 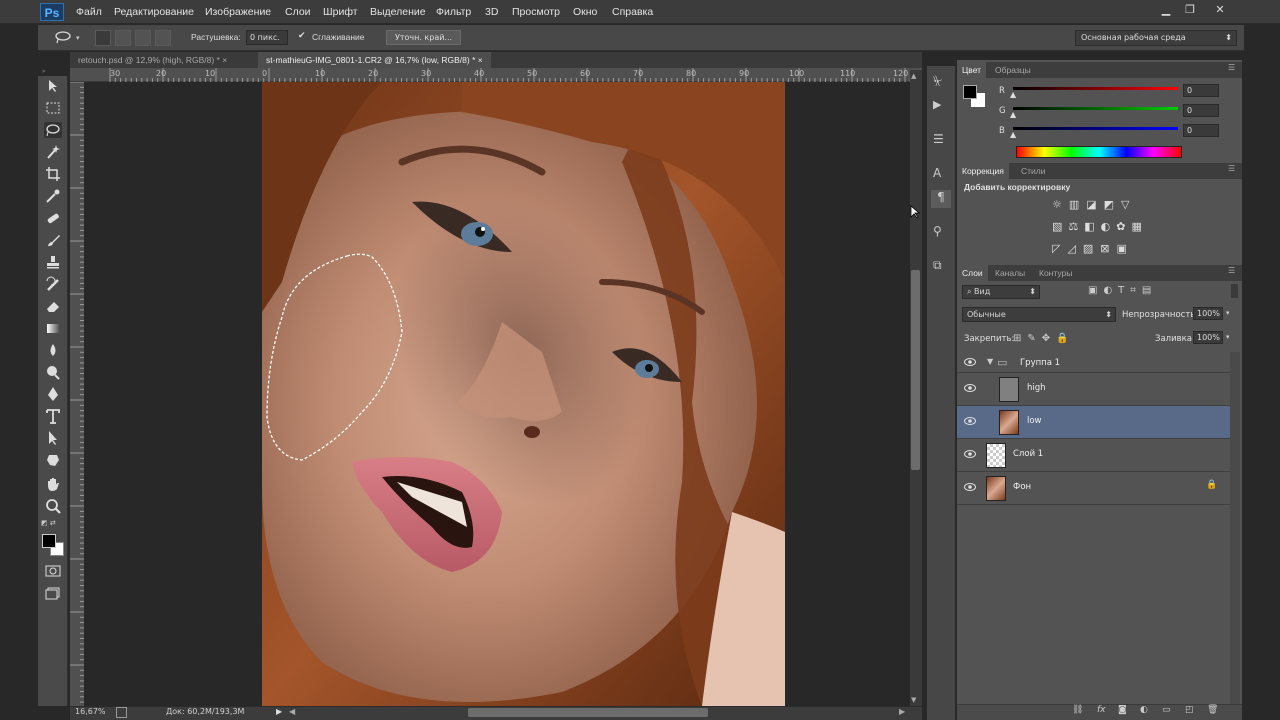 What do you see at coordinates (53, 524) in the screenshot?
I see `default-colors-icon: ◩ ⇄` at bounding box center [53, 524].